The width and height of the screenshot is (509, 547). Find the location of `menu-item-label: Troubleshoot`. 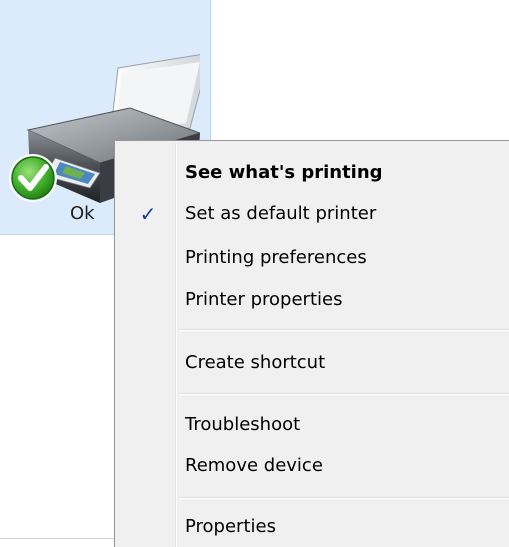

menu-item-label: Troubleshoot is located at coordinates (243, 424).